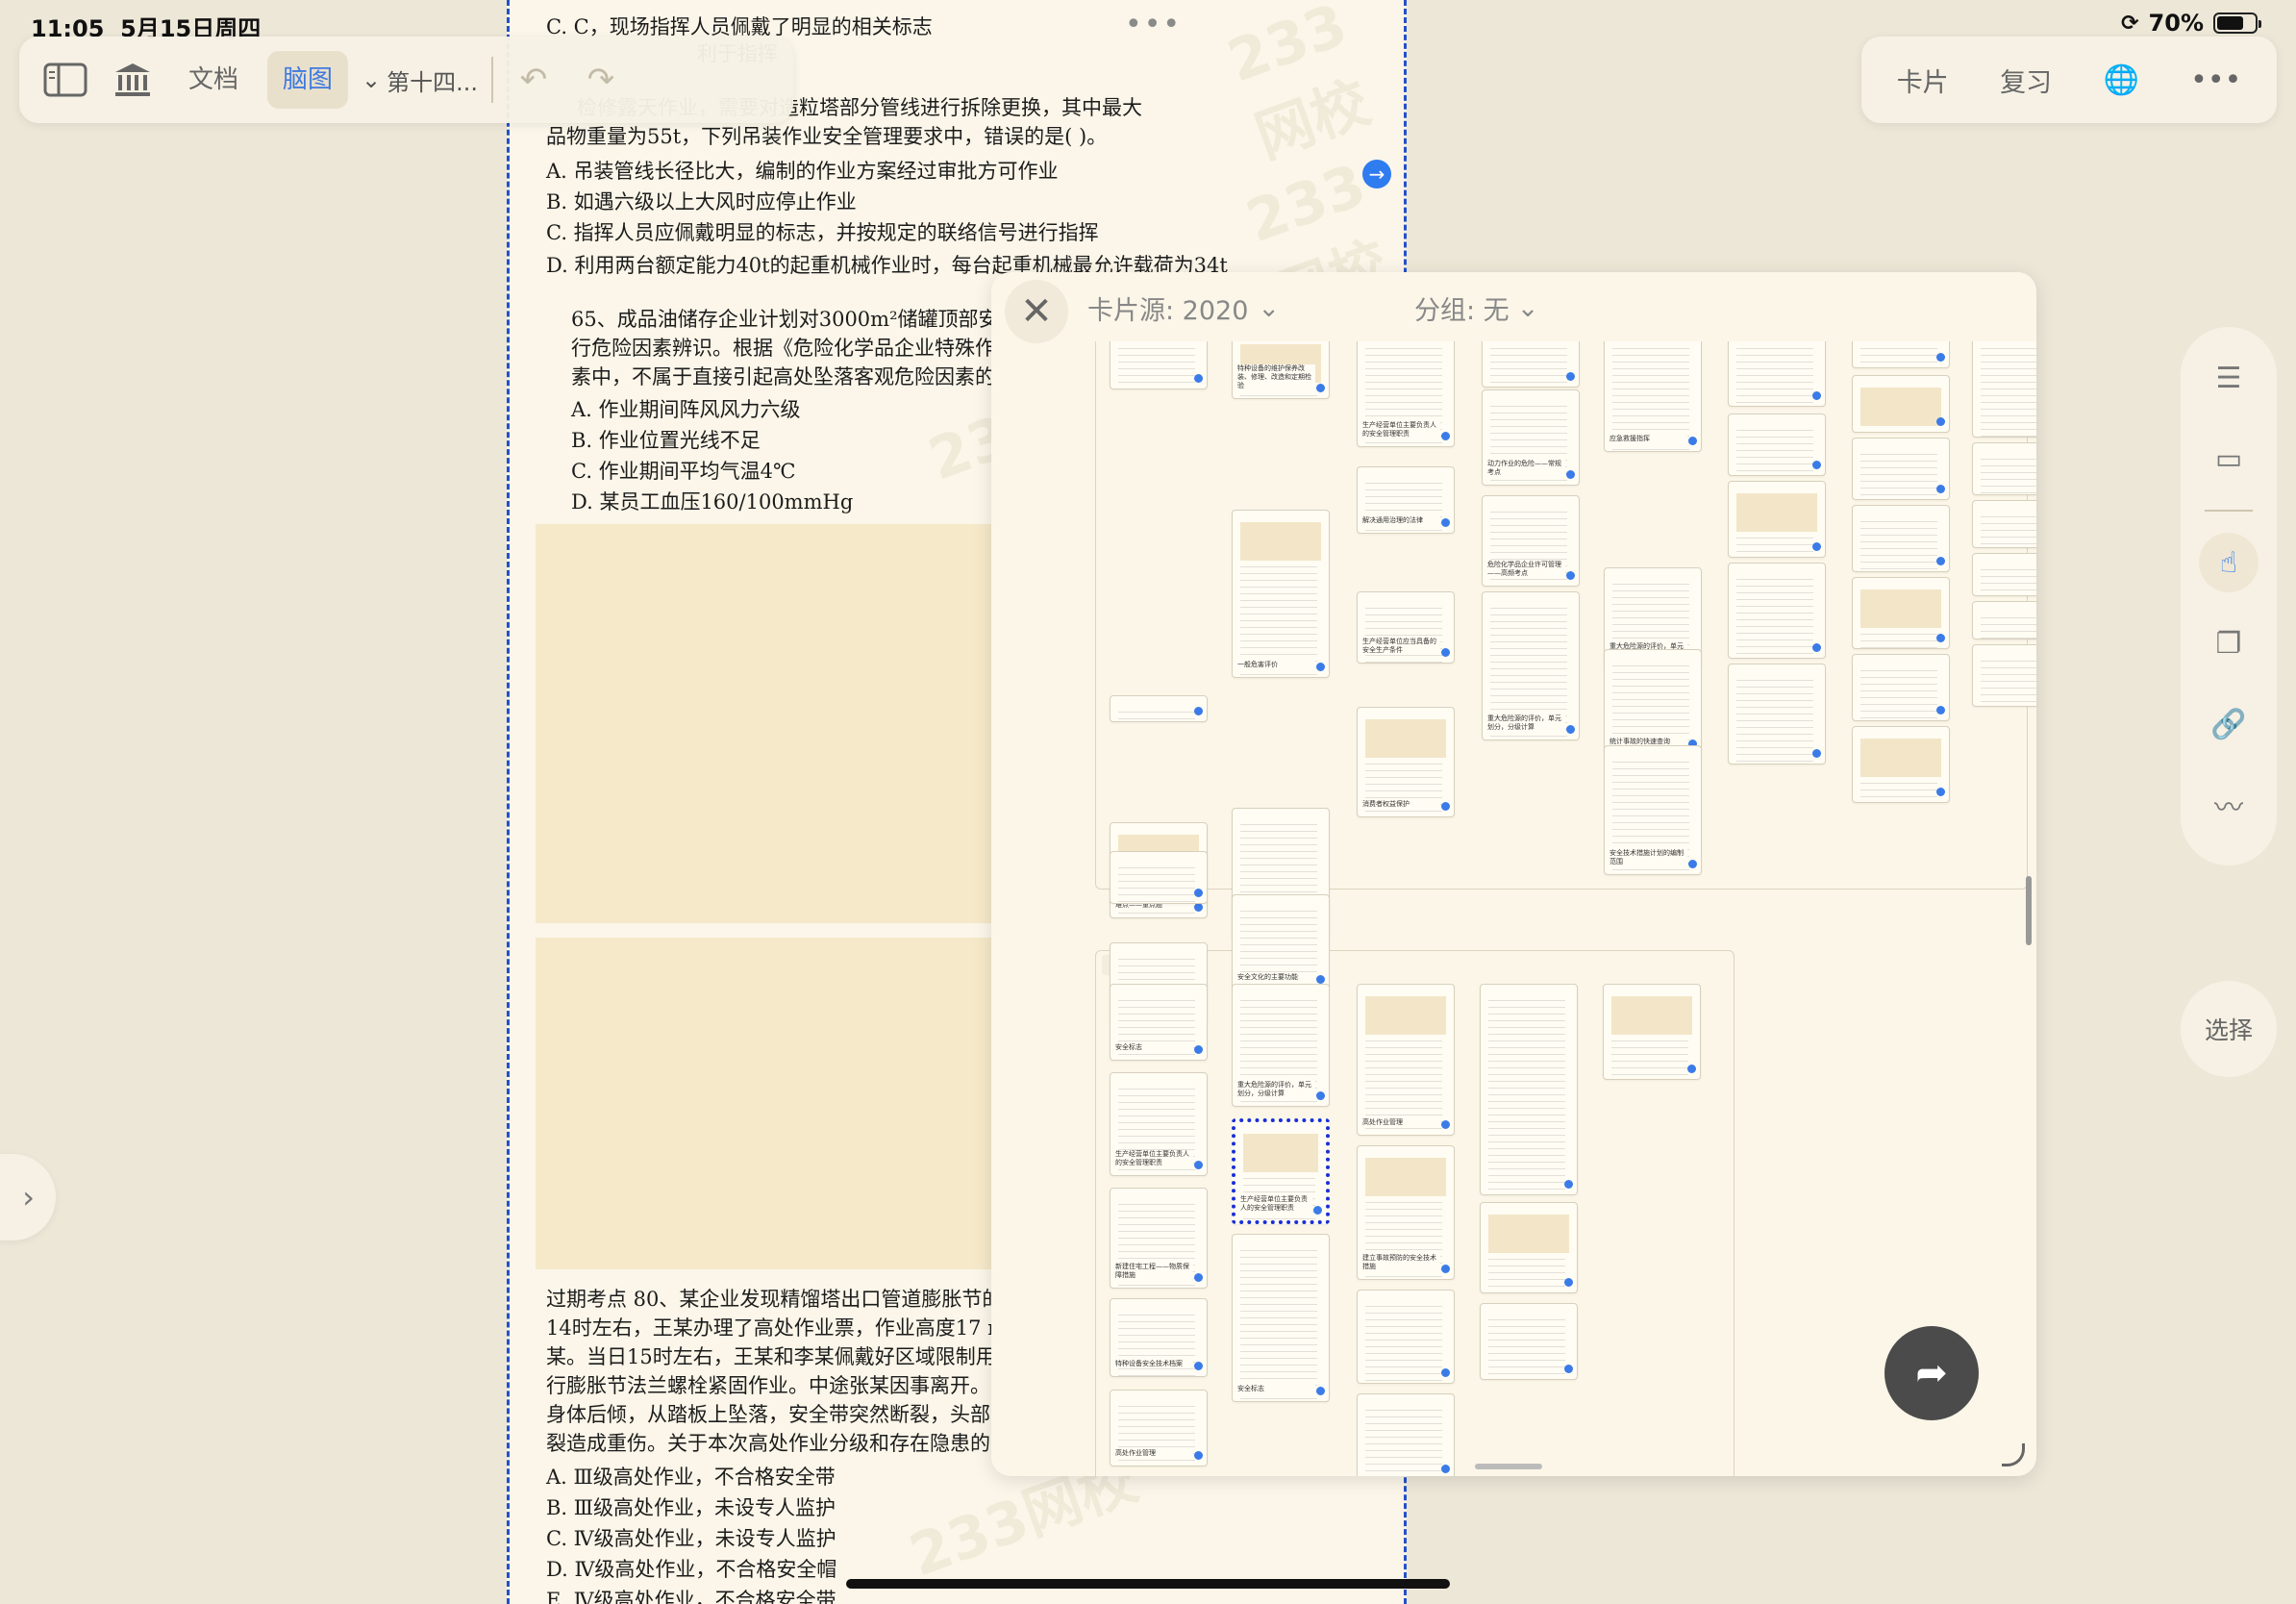 The height and width of the screenshot is (1604, 2296). What do you see at coordinates (2229, 378) in the screenshot?
I see `outline-list-icon: ☰` at bounding box center [2229, 378].